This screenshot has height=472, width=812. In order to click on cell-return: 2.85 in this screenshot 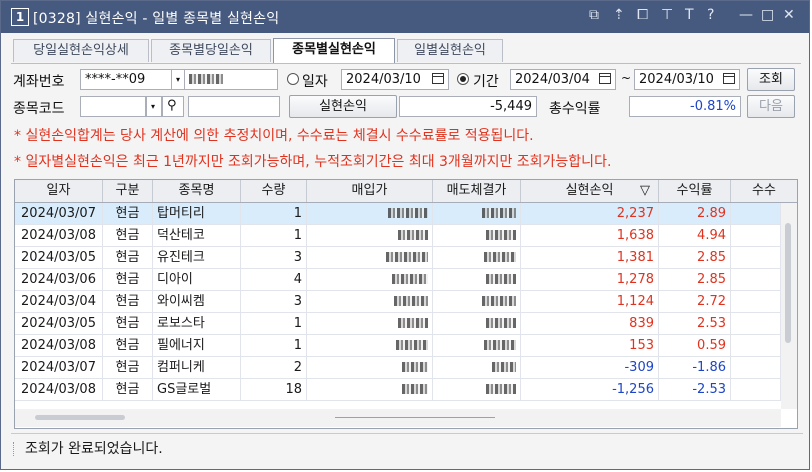, I will do `click(695, 279)`.